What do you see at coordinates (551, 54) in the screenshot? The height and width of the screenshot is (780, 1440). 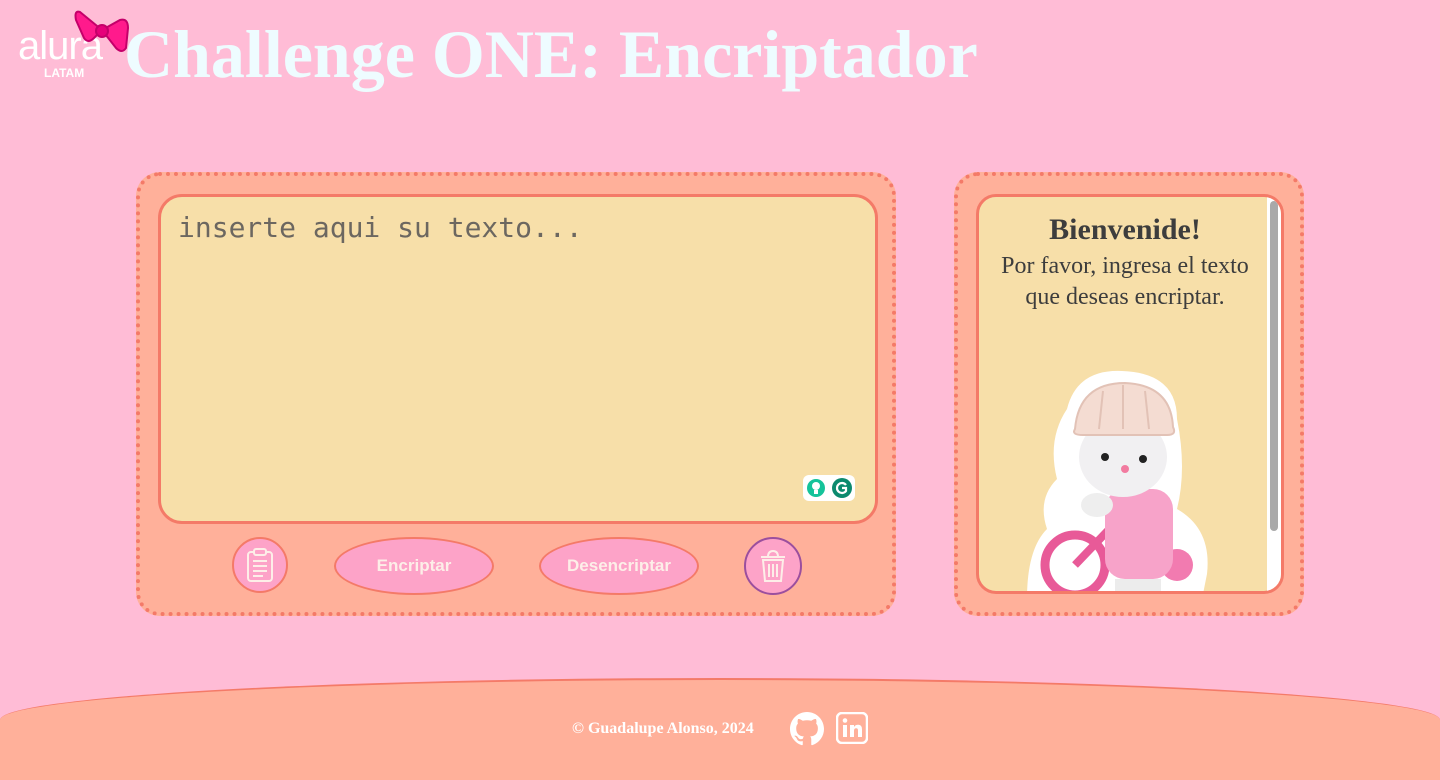 I see `page-title: Challenge ONE: Encriptador` at bounding box center [551, 54].